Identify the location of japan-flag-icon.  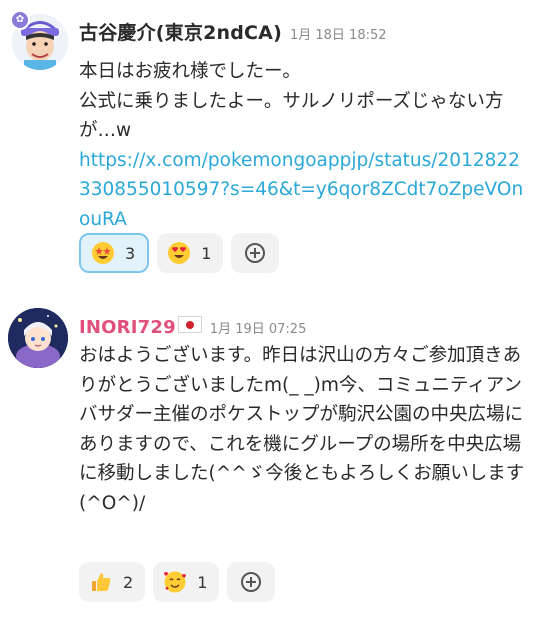
(189, 324).